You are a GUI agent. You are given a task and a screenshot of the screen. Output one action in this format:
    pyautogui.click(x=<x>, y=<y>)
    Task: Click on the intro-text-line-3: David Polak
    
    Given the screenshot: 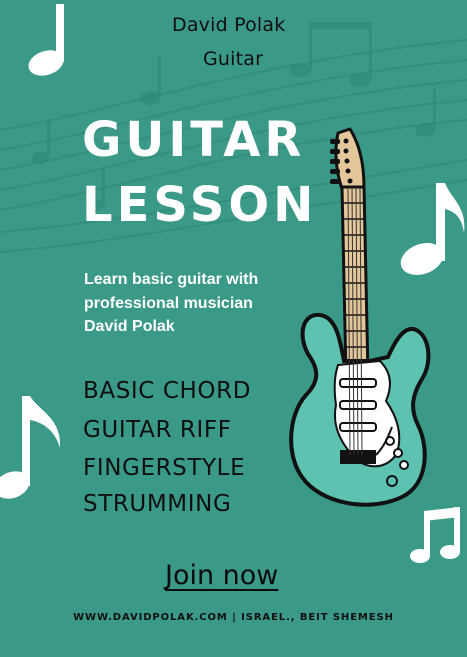 What is the action you would take?
    pyautogui.click(x=129, y=326)
    